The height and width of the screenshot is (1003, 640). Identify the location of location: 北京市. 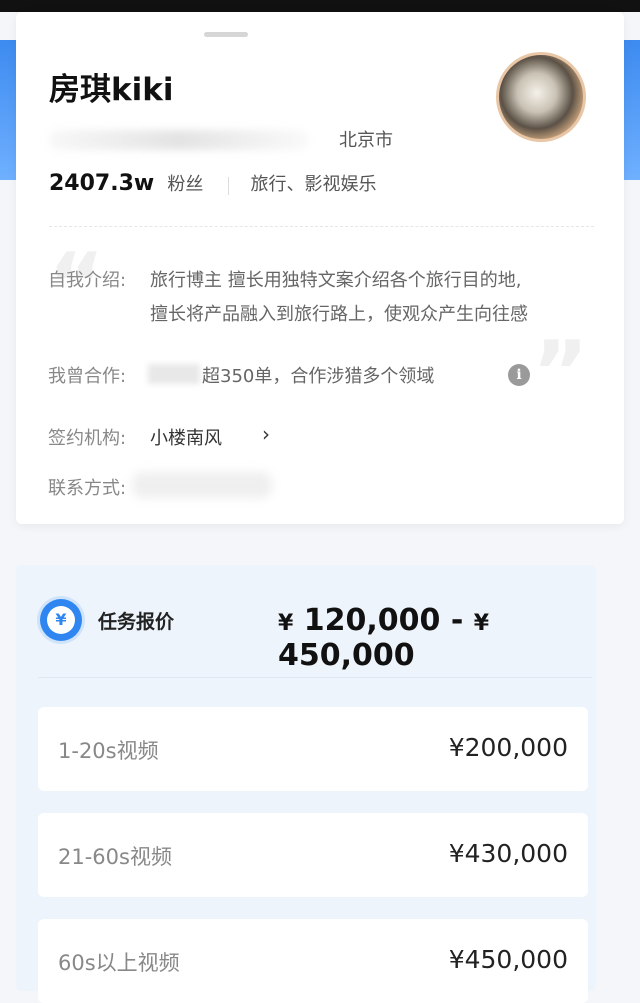
(366, 140).